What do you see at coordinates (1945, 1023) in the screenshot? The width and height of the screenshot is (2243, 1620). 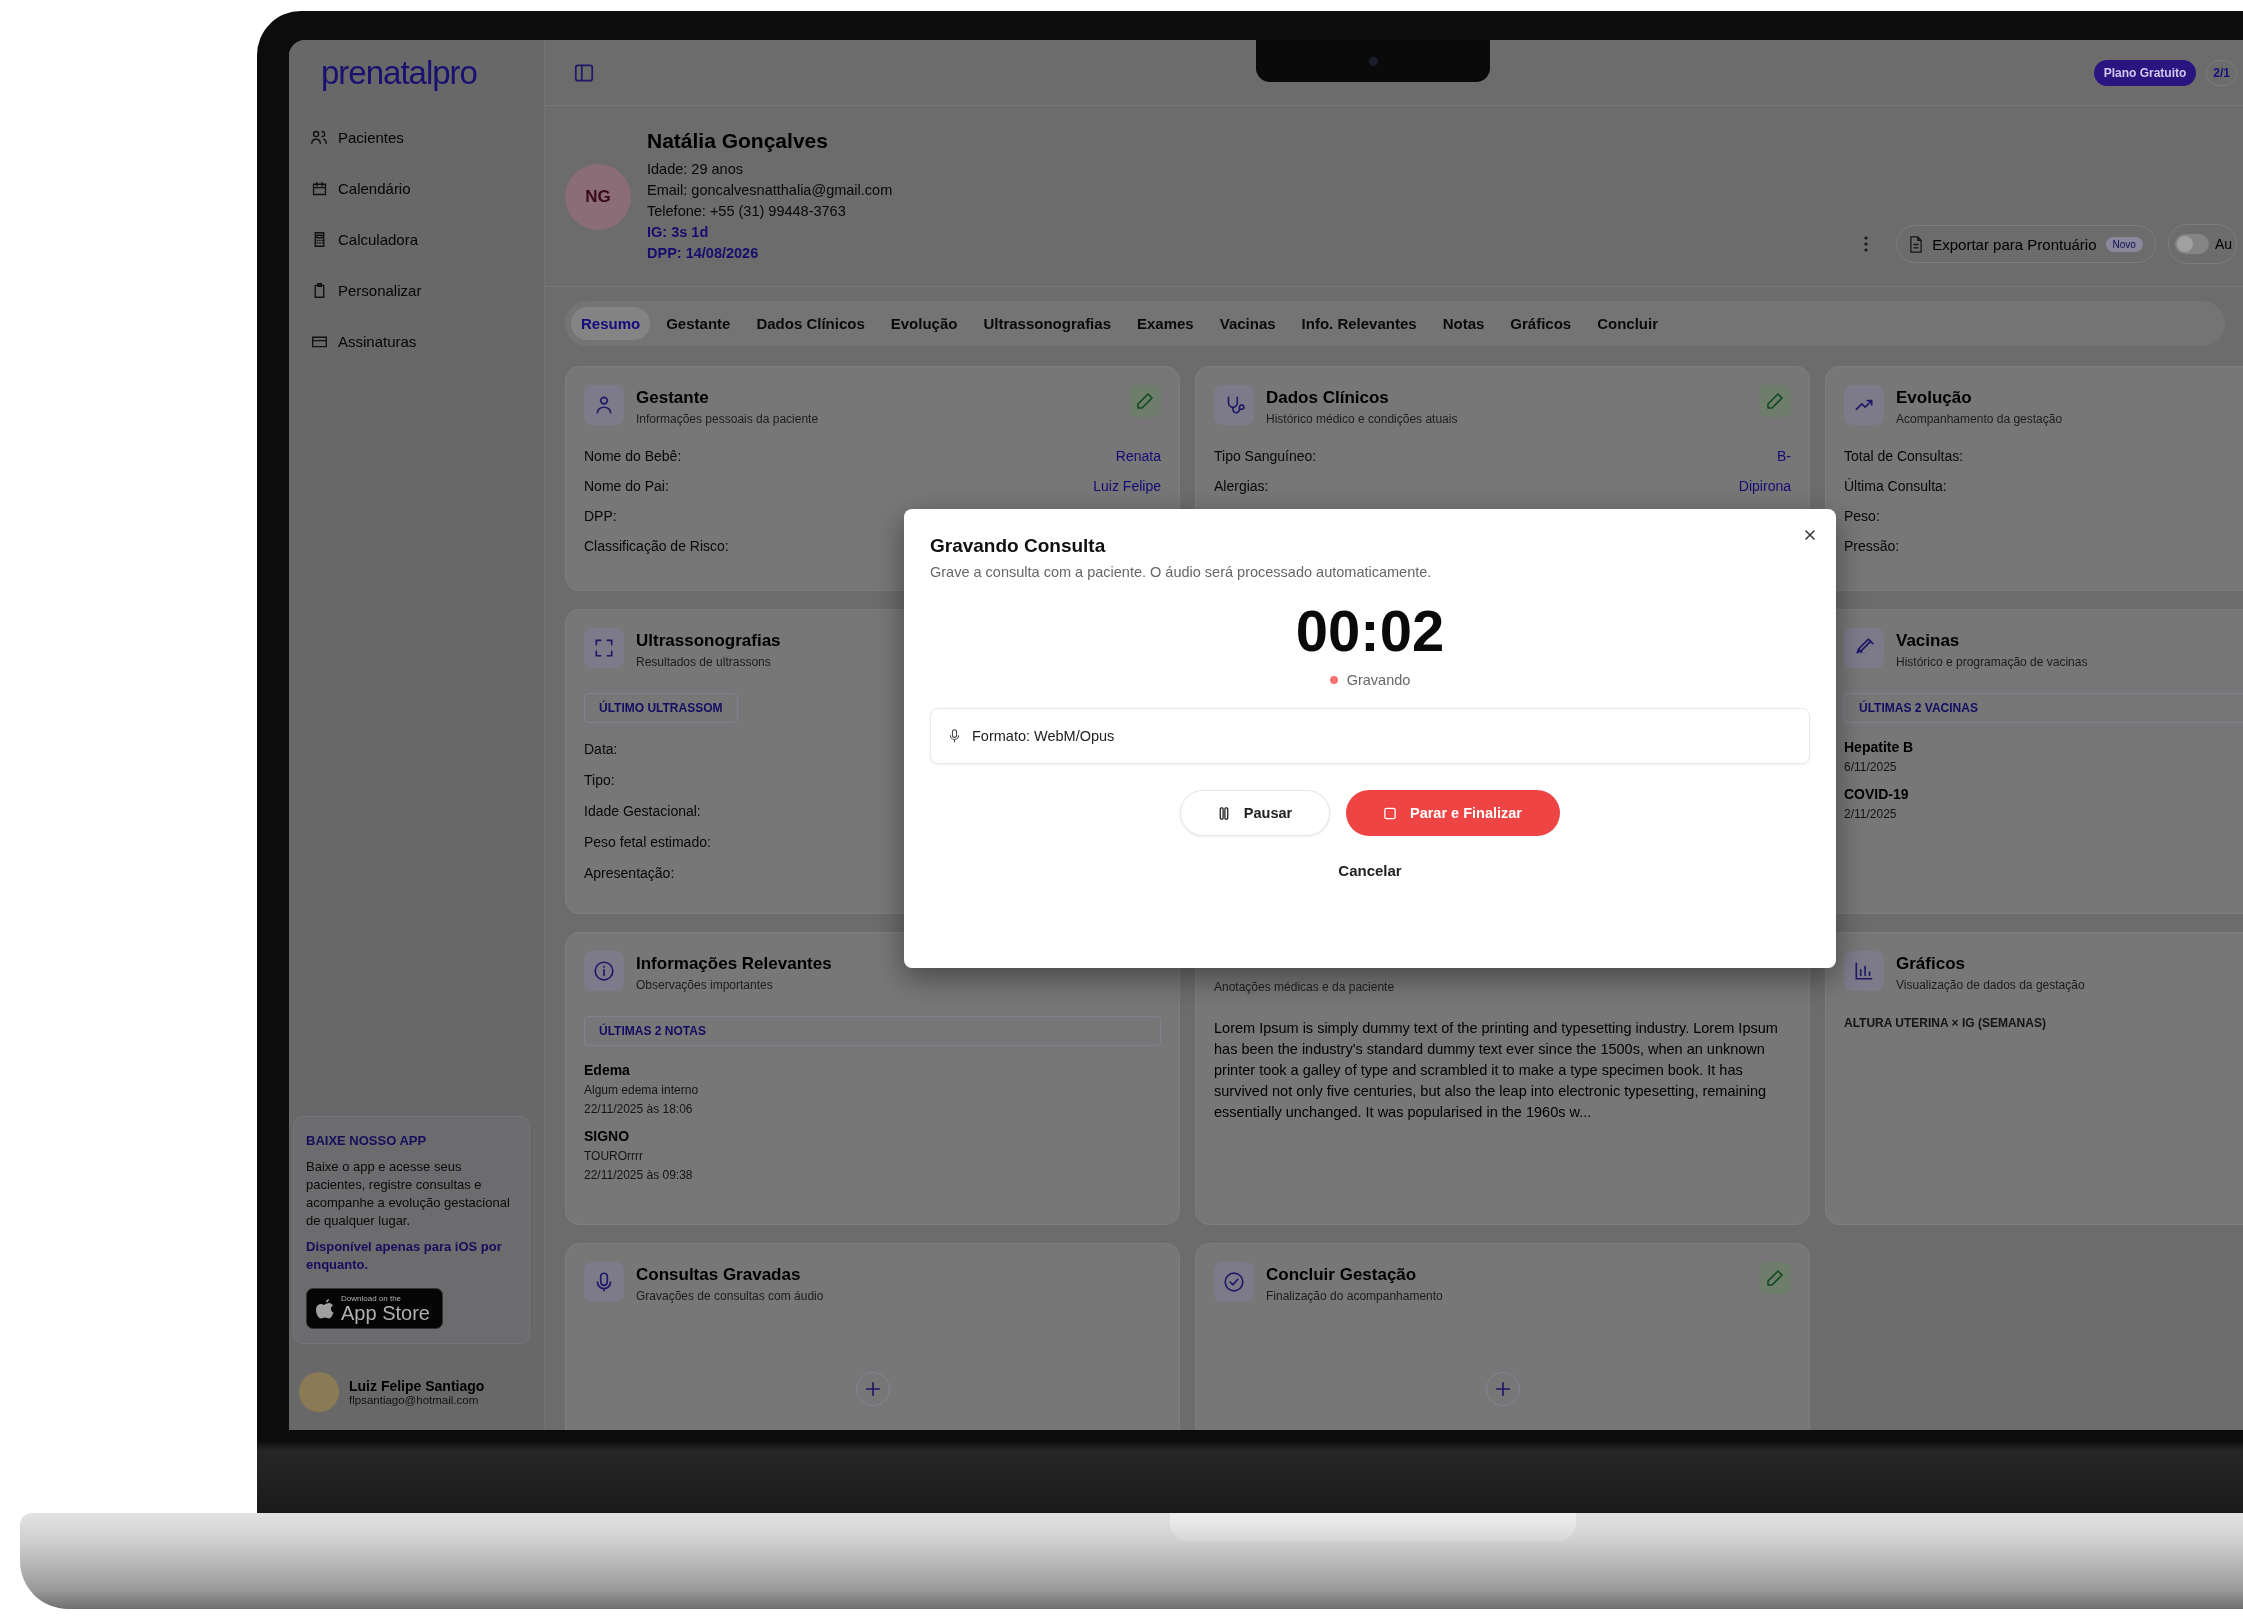 I see `chart-caption: ALTURA UTERINA × IG (SEMANAS)` at bounding box center [1945, 1023].